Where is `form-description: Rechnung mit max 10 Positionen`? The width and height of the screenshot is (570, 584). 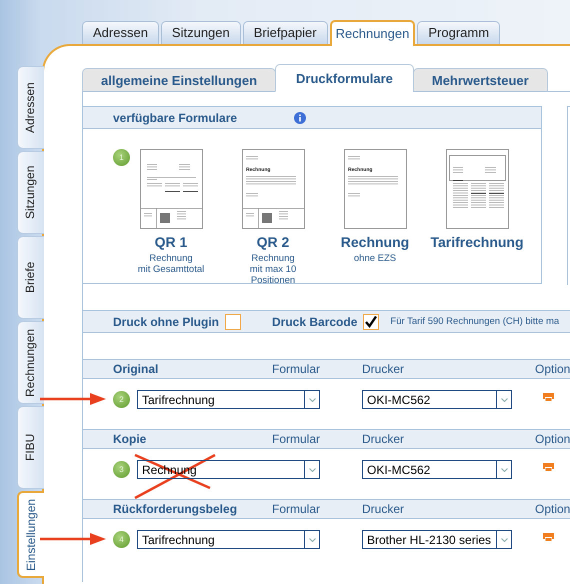
form-description: Rechnung mit max 10 Positionen is located at coordinates (273, 269).